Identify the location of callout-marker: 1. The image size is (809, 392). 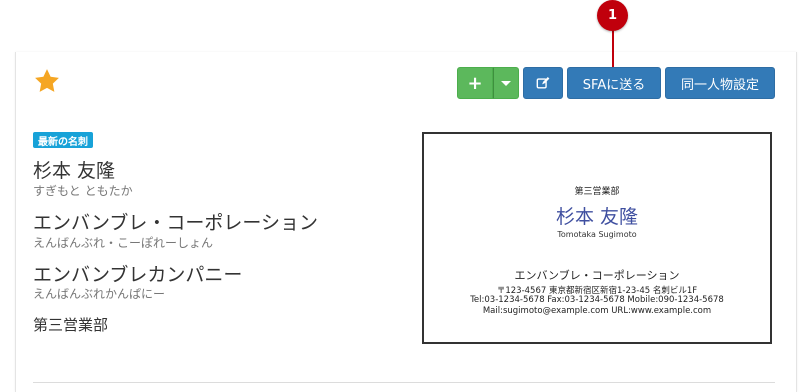
(612, 15).